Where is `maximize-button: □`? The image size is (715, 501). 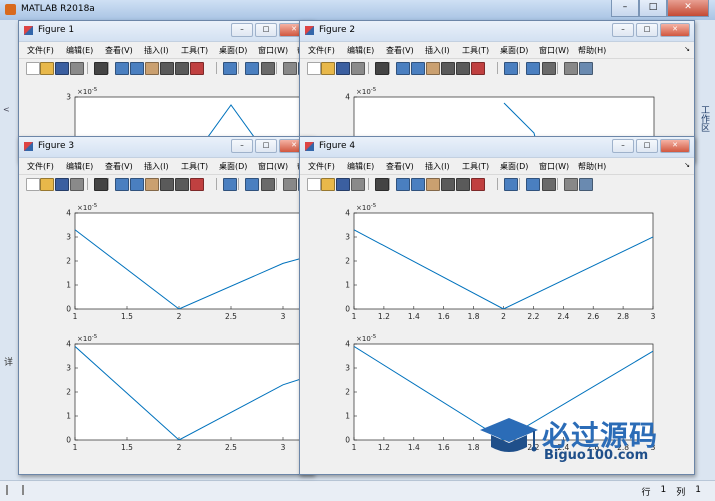
maximize-button: □ is located at coordinates (653, 8).